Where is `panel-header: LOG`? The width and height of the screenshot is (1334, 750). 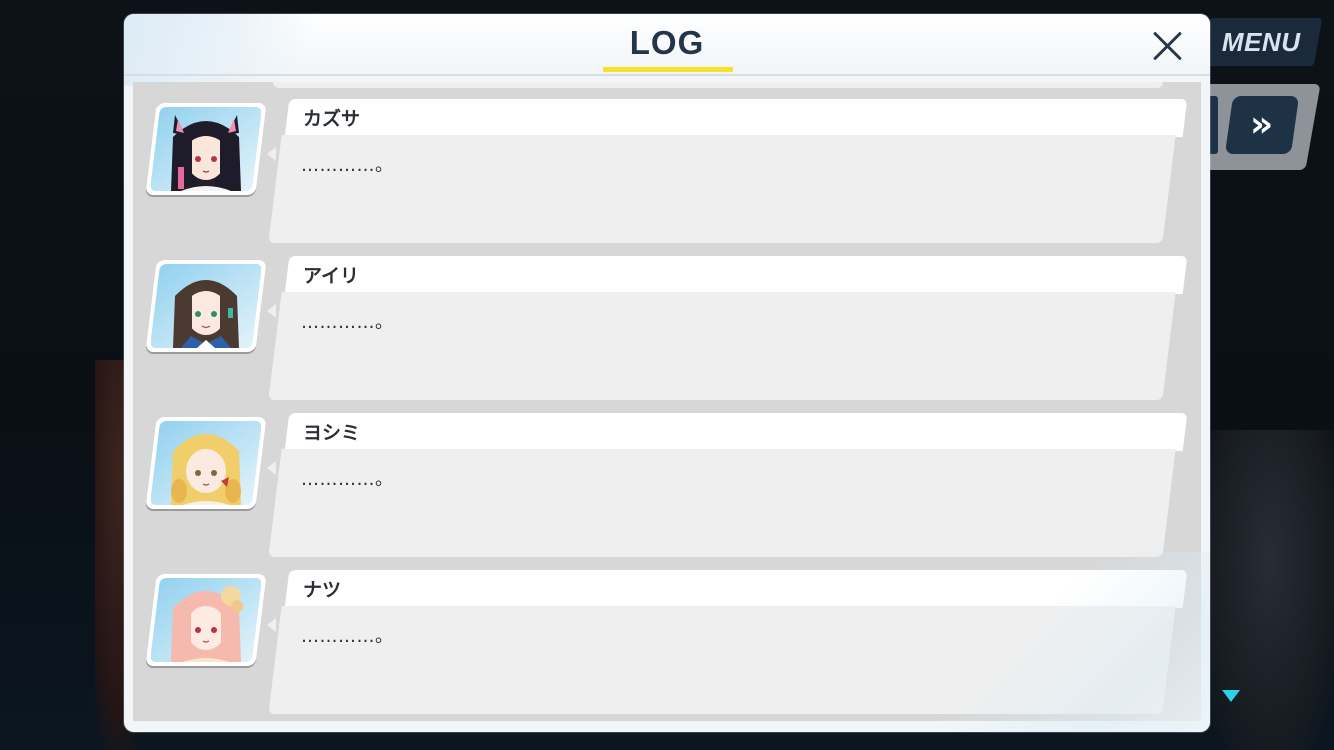 panel-header: LOG is located at coordinates (667, 50).